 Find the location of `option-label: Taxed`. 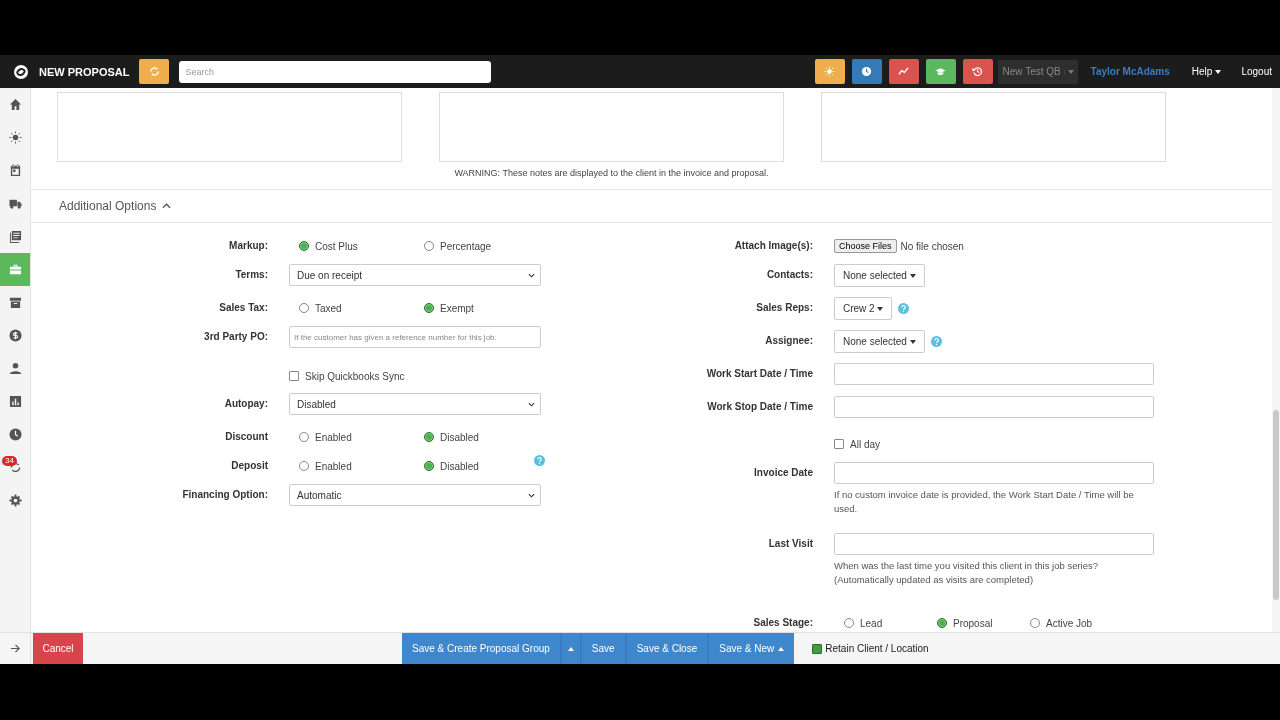

option-label: Taxed is located at coordinates (328, 308).